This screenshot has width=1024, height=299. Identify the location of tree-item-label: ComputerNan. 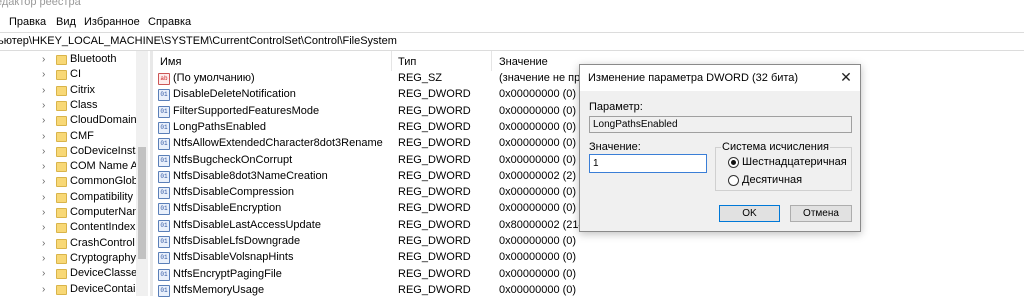
(104, 212).